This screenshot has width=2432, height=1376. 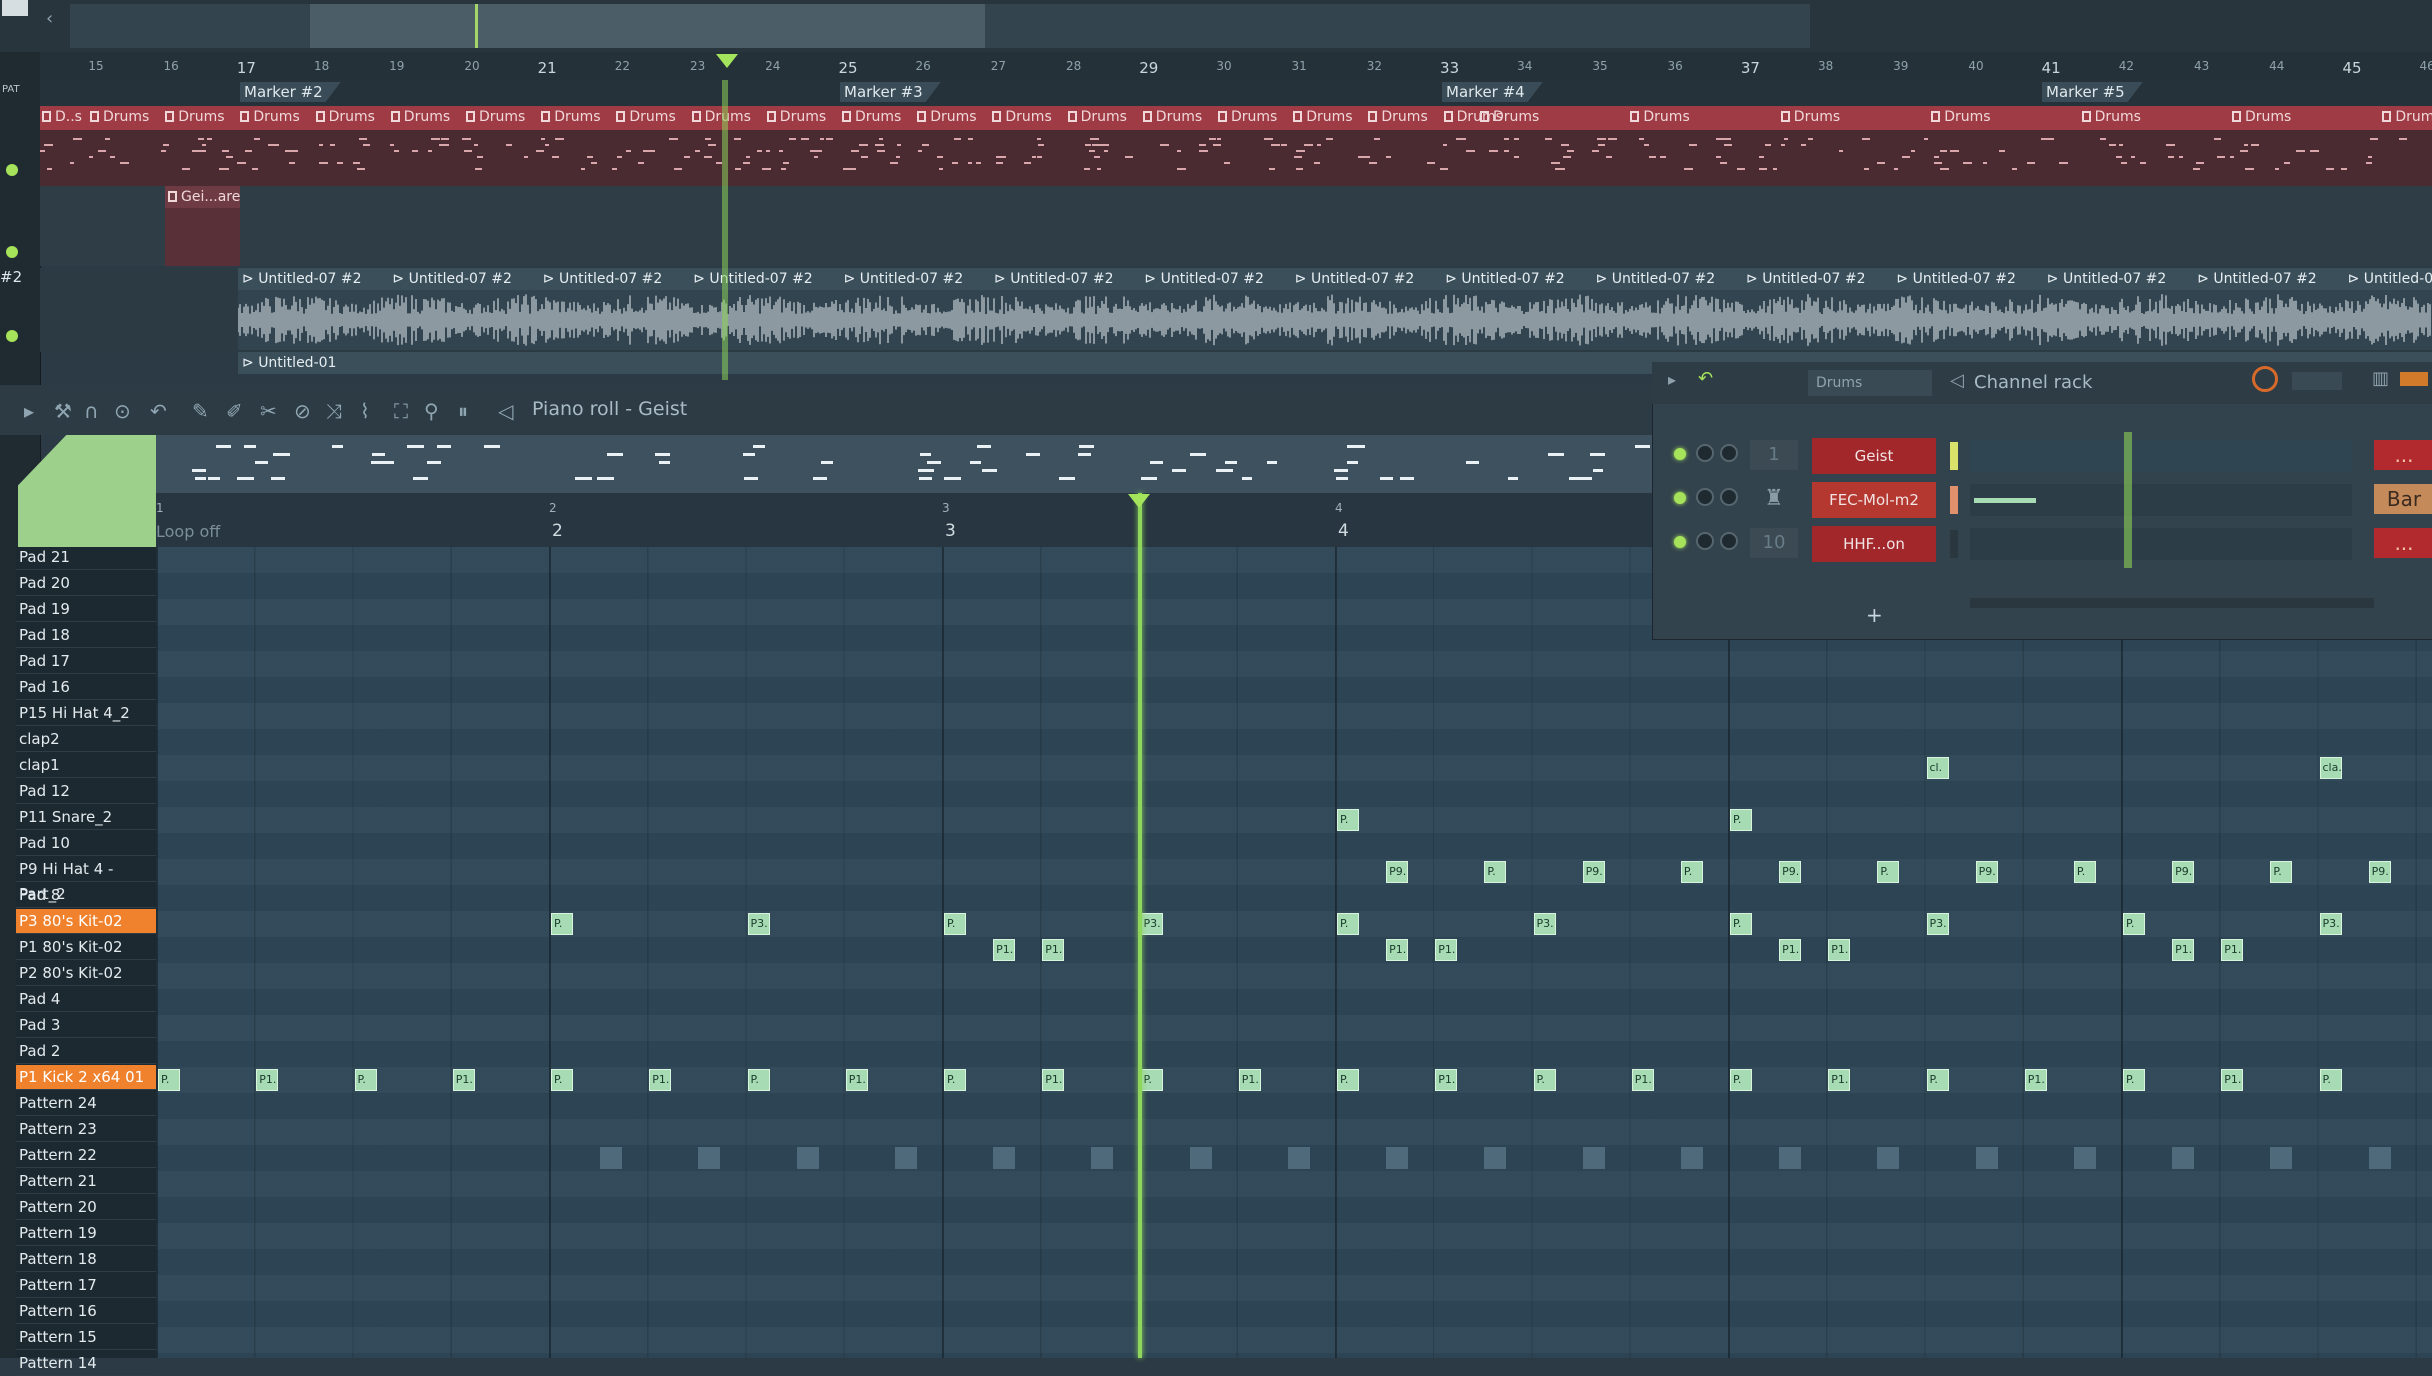 What do you see at coordinates (86, 713) in the screenshot?
I see `piano-key: P15 Hi Hat 4_2` at bounding box center [86, 713].